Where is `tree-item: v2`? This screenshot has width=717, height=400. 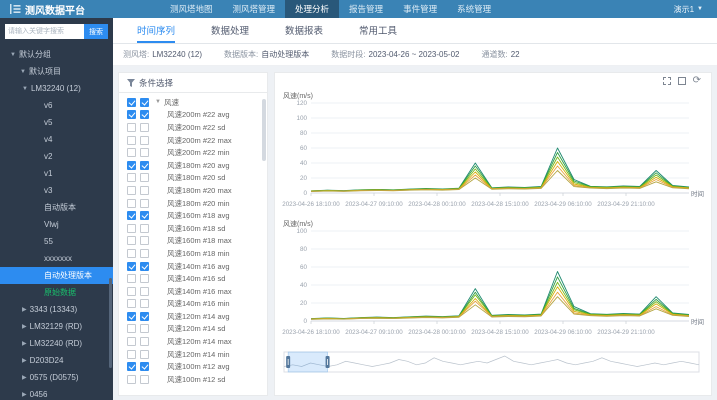
tree-item: v2 is located at coordinates (56, 156).